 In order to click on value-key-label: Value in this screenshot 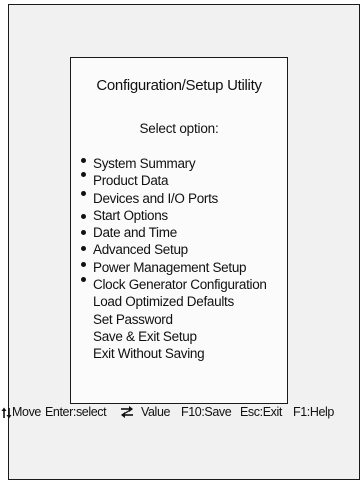, I will do `click(156, 412)`.